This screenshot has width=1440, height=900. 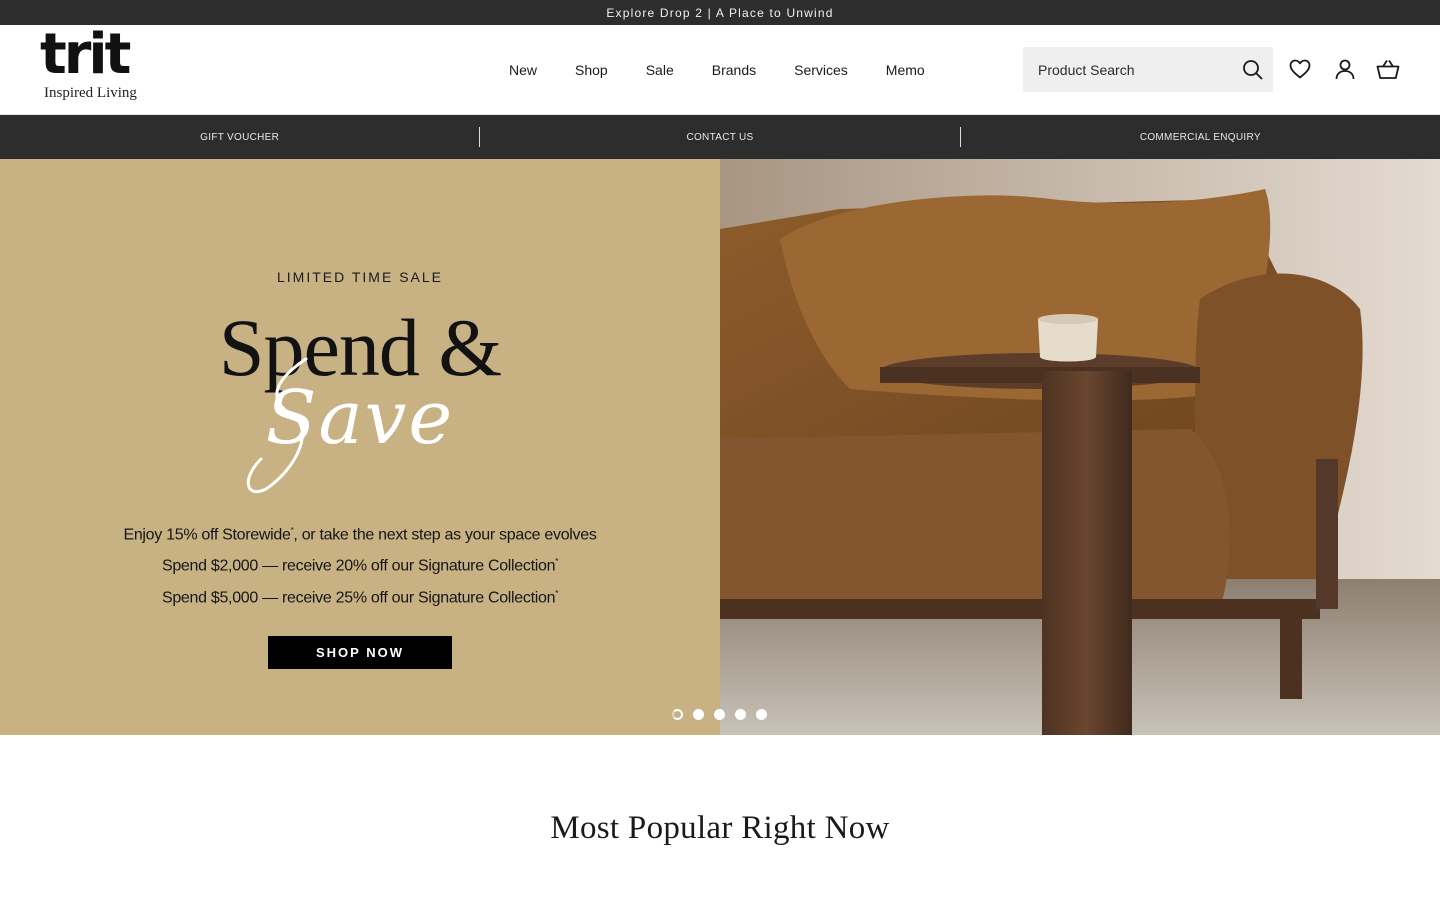 I want to click on basket-icon, so click(x=1388, y=69).